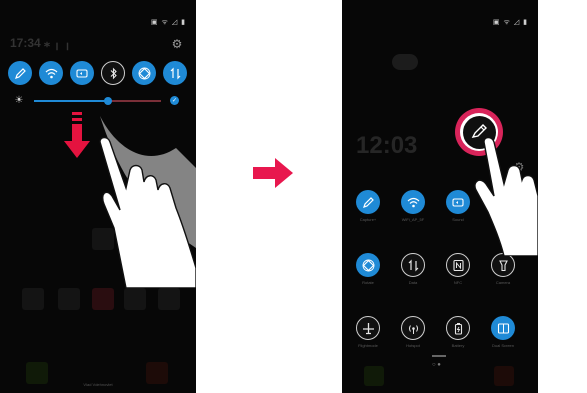 The width and height of the screenshot is (587, 393). I want to click on wifi-ap-5f-toggle, so click(413, 202).